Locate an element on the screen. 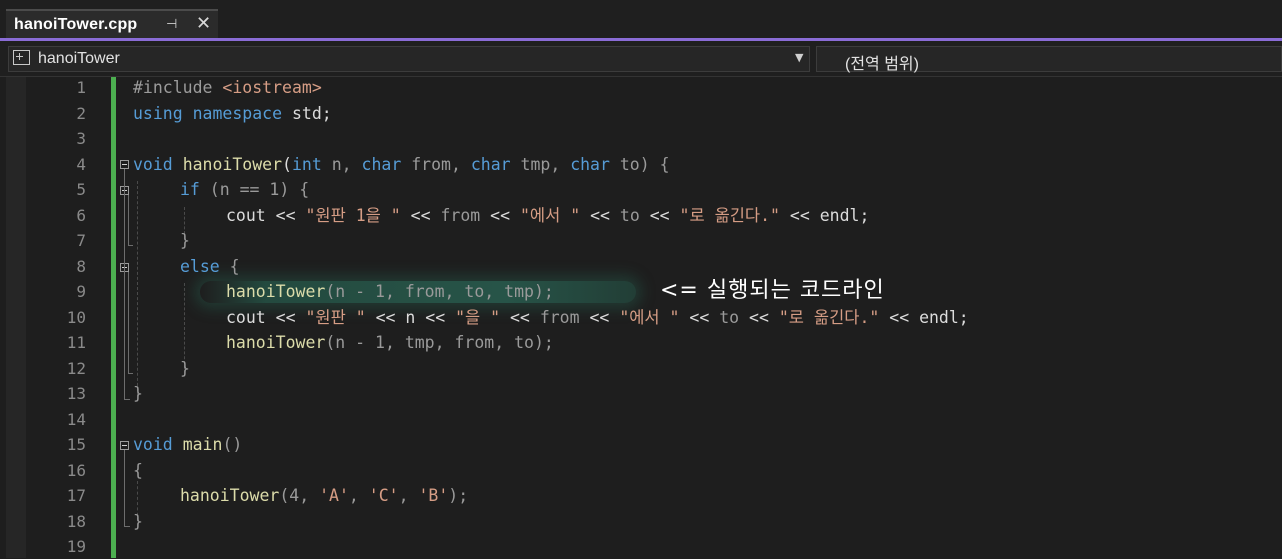  pin-icon: ⊣ is located at coordinates (171, 24).